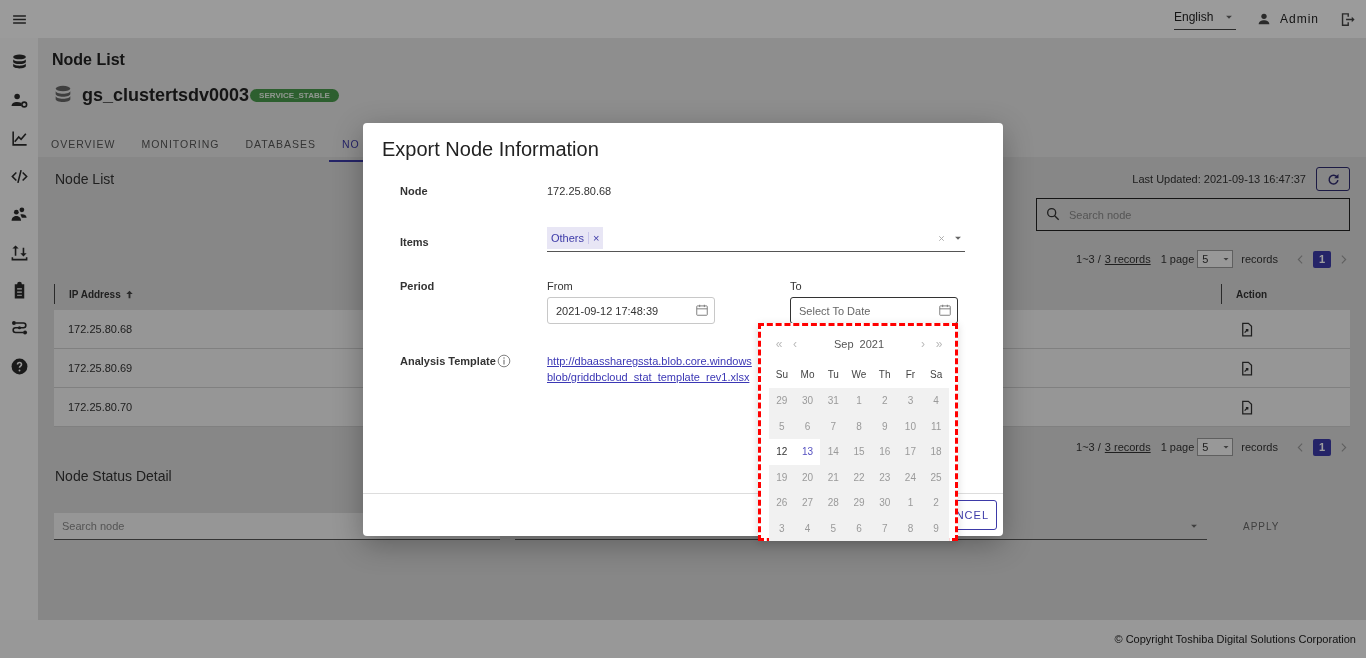  What do you see at coordinates (100, 368) in the screenshot?
I see `table-cell-text: 172.25.80.69` at bounding box center [100, 368].